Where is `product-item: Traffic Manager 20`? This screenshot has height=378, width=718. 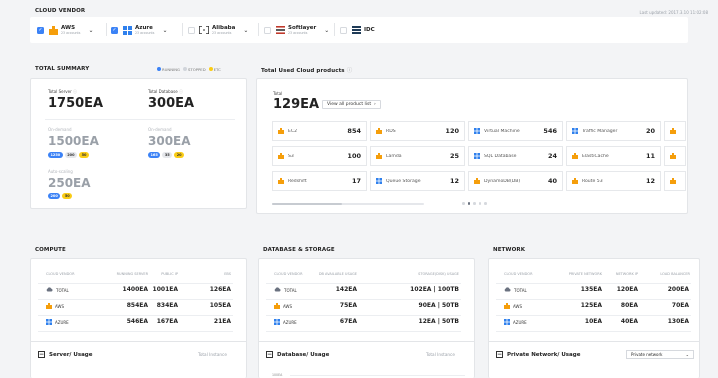 product-item: Traffic Manager 20 is located at coordinates (613, 131).